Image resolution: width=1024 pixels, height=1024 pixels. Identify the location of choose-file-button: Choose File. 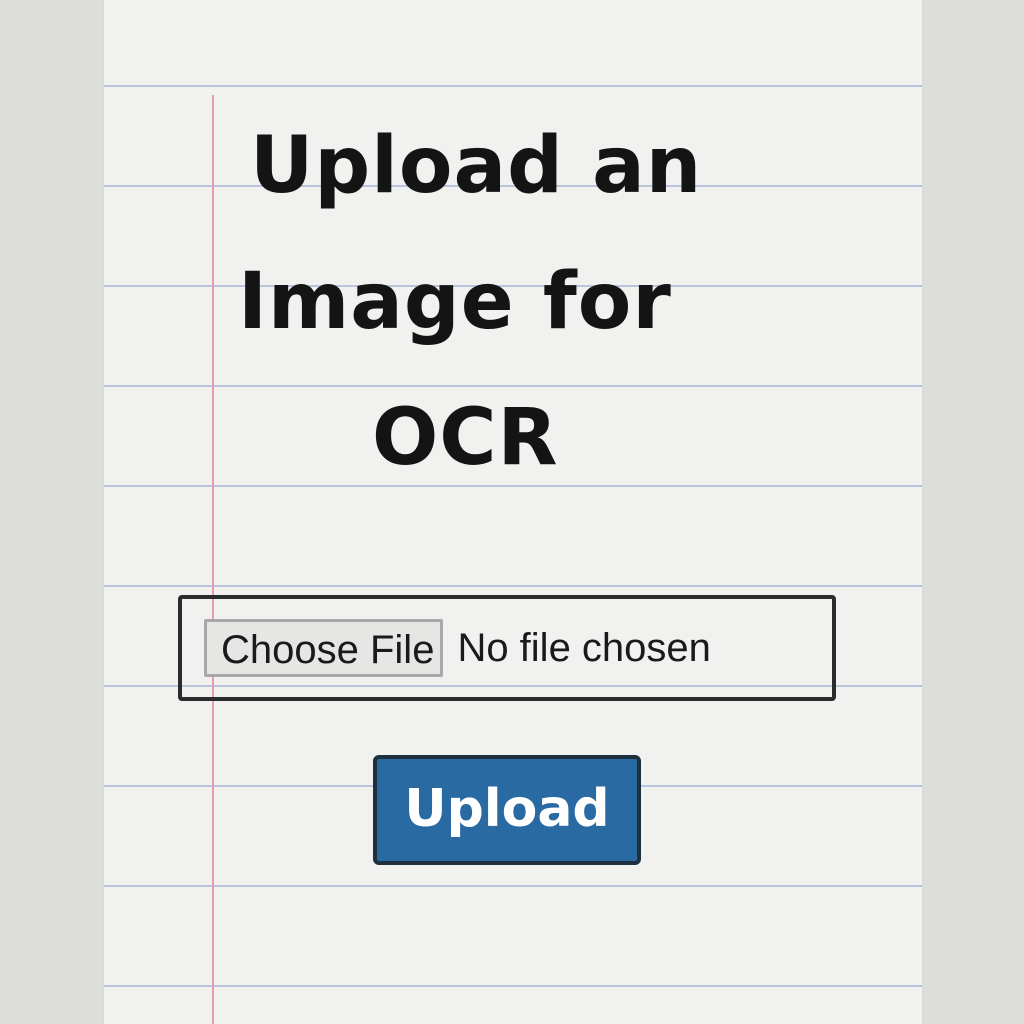
(324, 648).